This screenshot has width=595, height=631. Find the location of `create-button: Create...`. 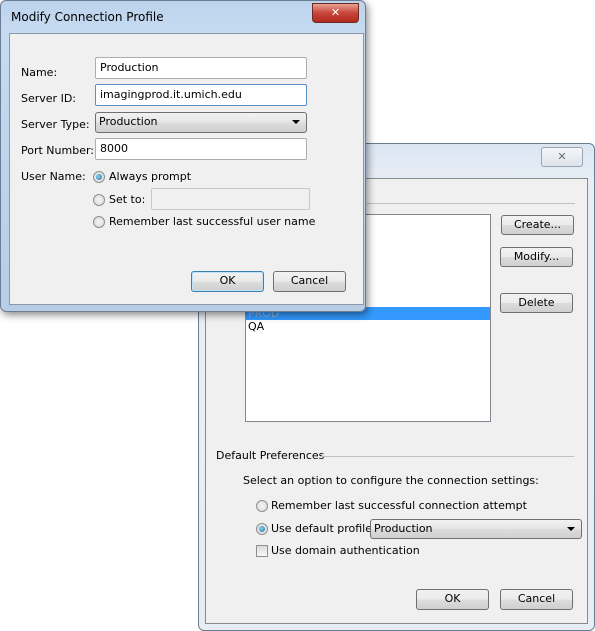

create-button: Create... is located at coordinates (537, 225).